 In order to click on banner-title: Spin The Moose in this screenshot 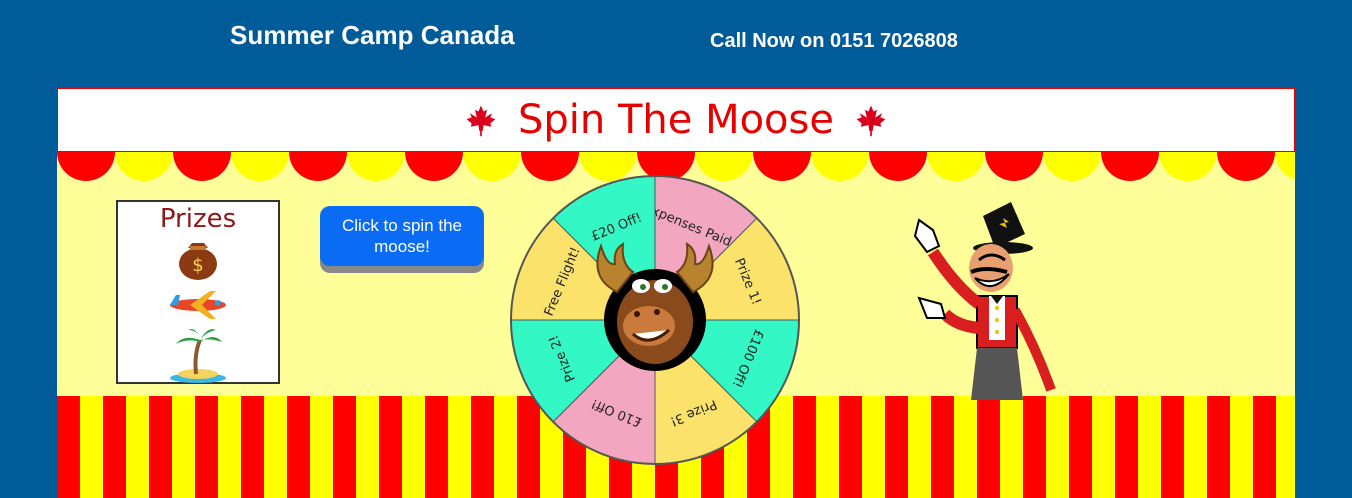, I will do `click(676, 120)`.